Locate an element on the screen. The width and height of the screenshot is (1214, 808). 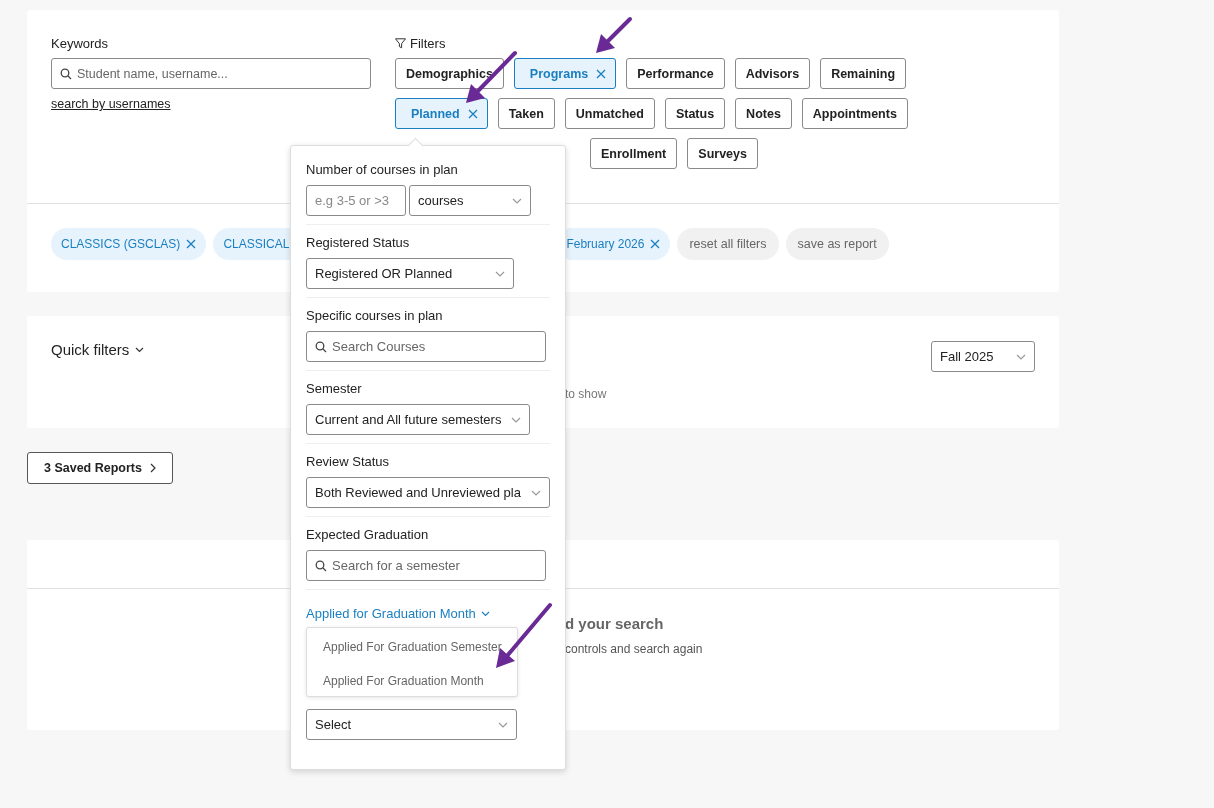
field-label: Expected Graduation is located at coordinates (367, 534).